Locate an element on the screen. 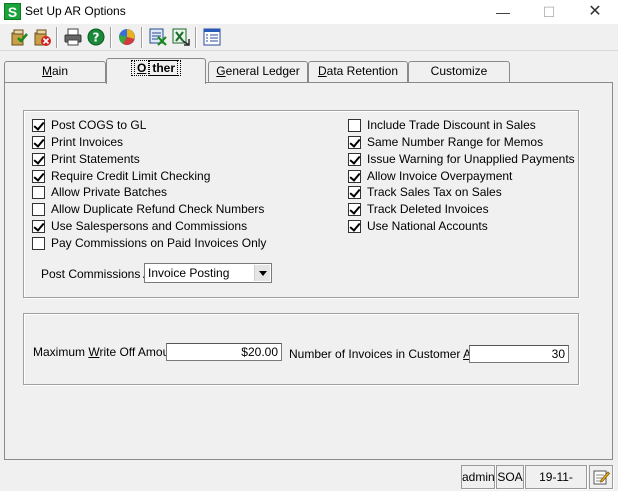 The width and height of the screenshot is (618, 491). checkbox-pay-commissions-on-paid-invoices-only: Pay Commissions on Paid Invoices Only is located at coordinates (149, 243).